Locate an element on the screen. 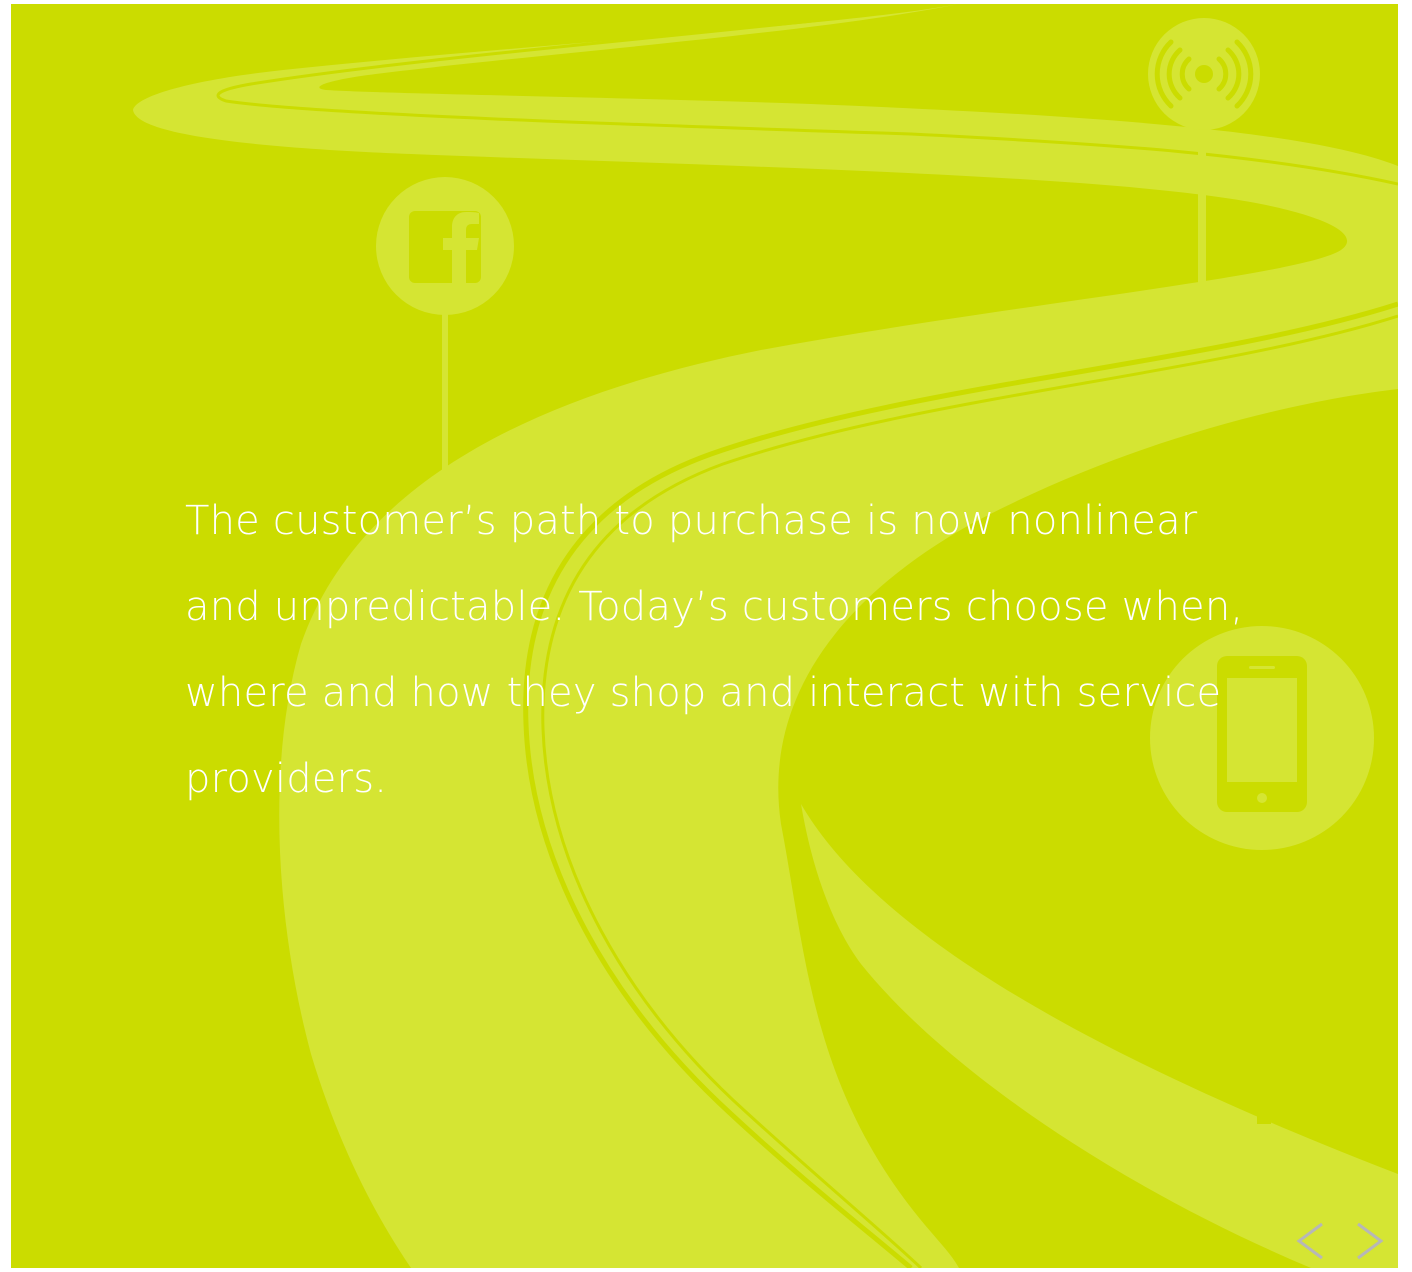 Image resolution: width=1412 pixels, height=1272 pixels. chevron-left-icon is located at coordinates (1310, 1241).